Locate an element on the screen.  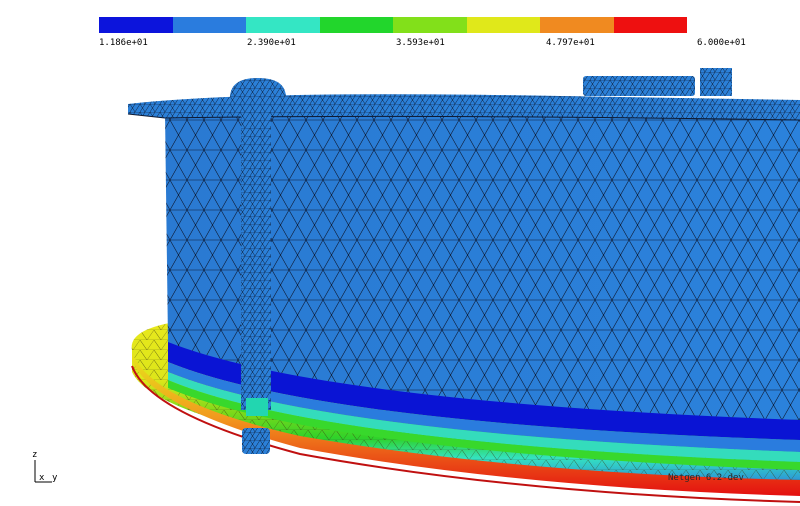
axis-triad: z x y is located at coordinates (50, 468).